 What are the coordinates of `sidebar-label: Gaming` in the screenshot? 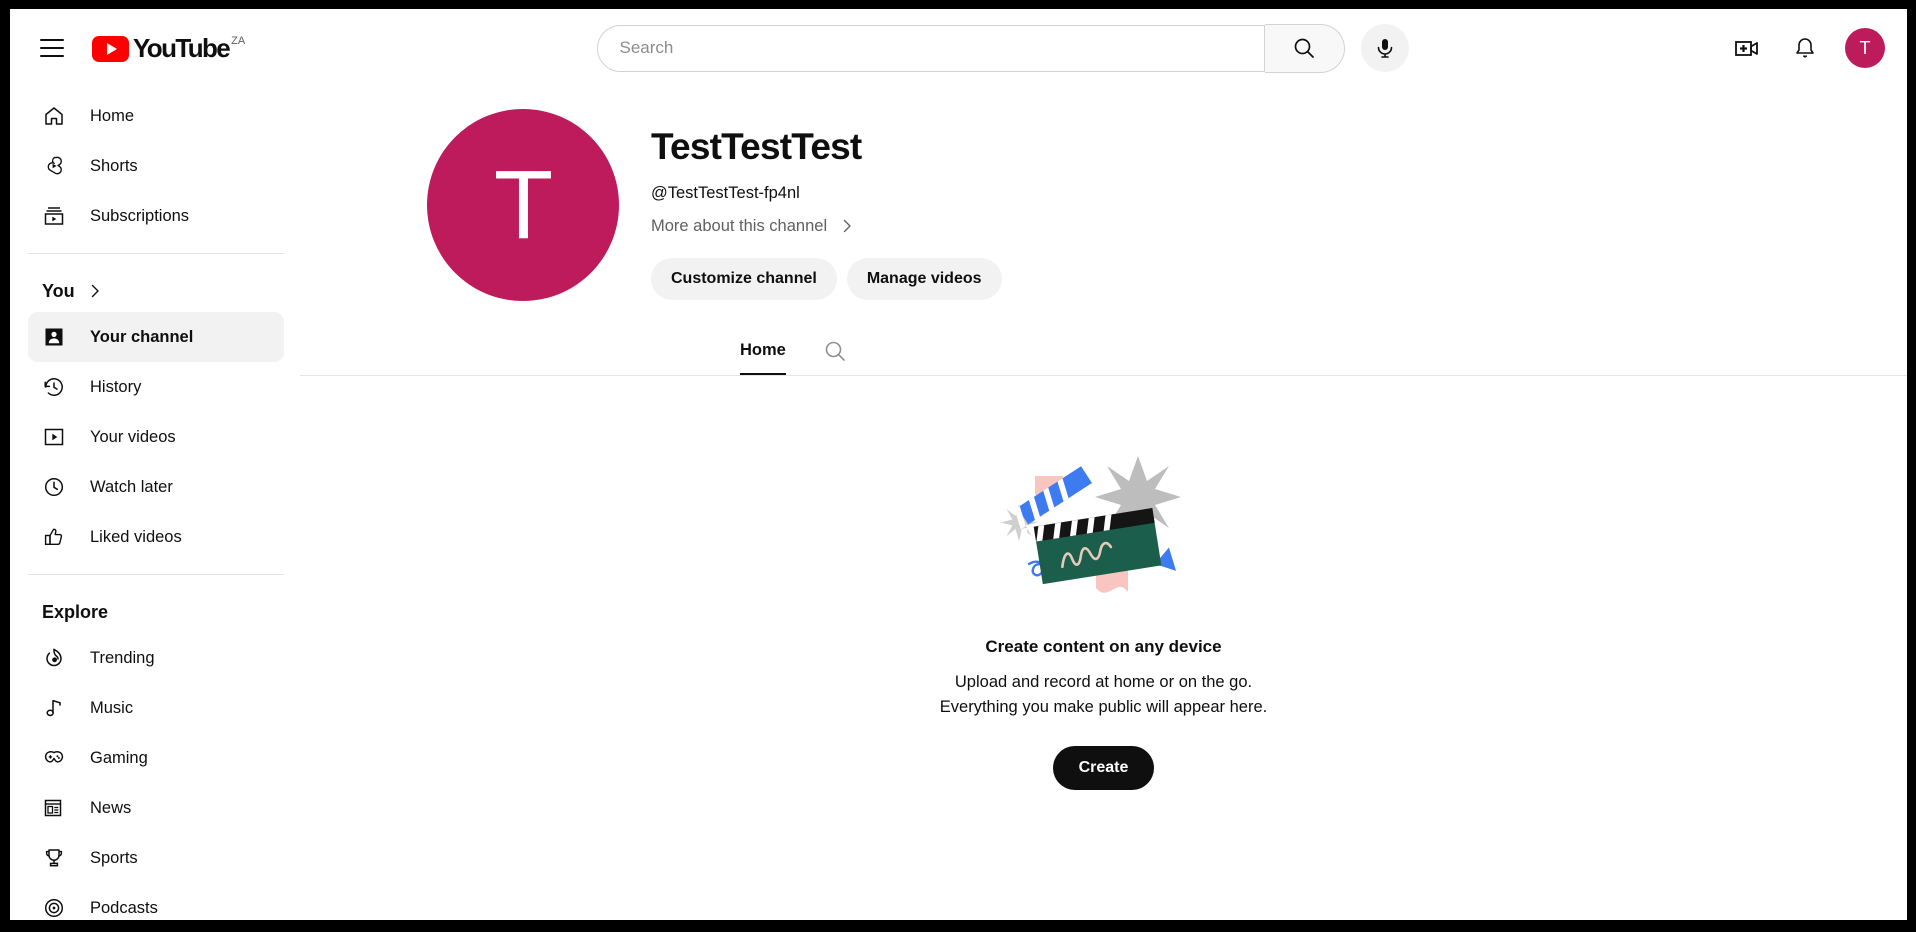 It's located at (119, 758).